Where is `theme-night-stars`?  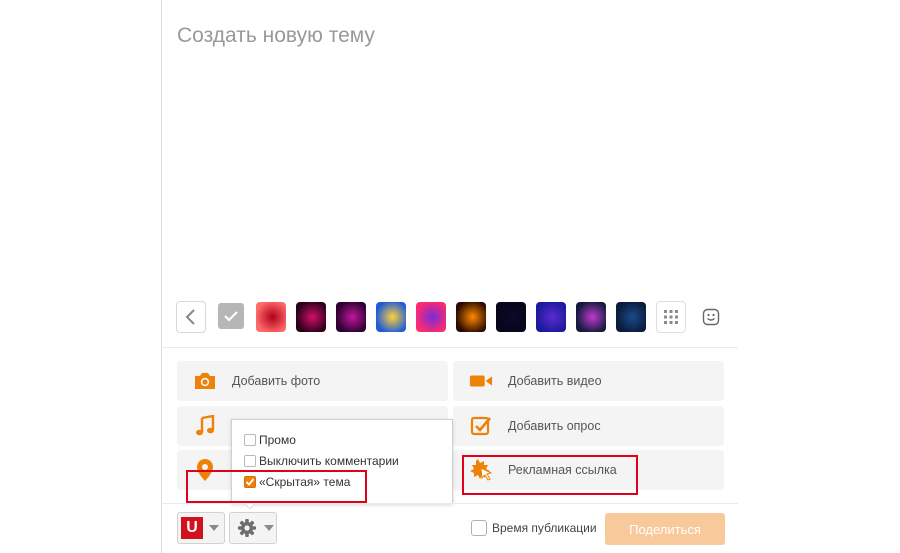 theme-night-stars is located at coordinates (511, 317).